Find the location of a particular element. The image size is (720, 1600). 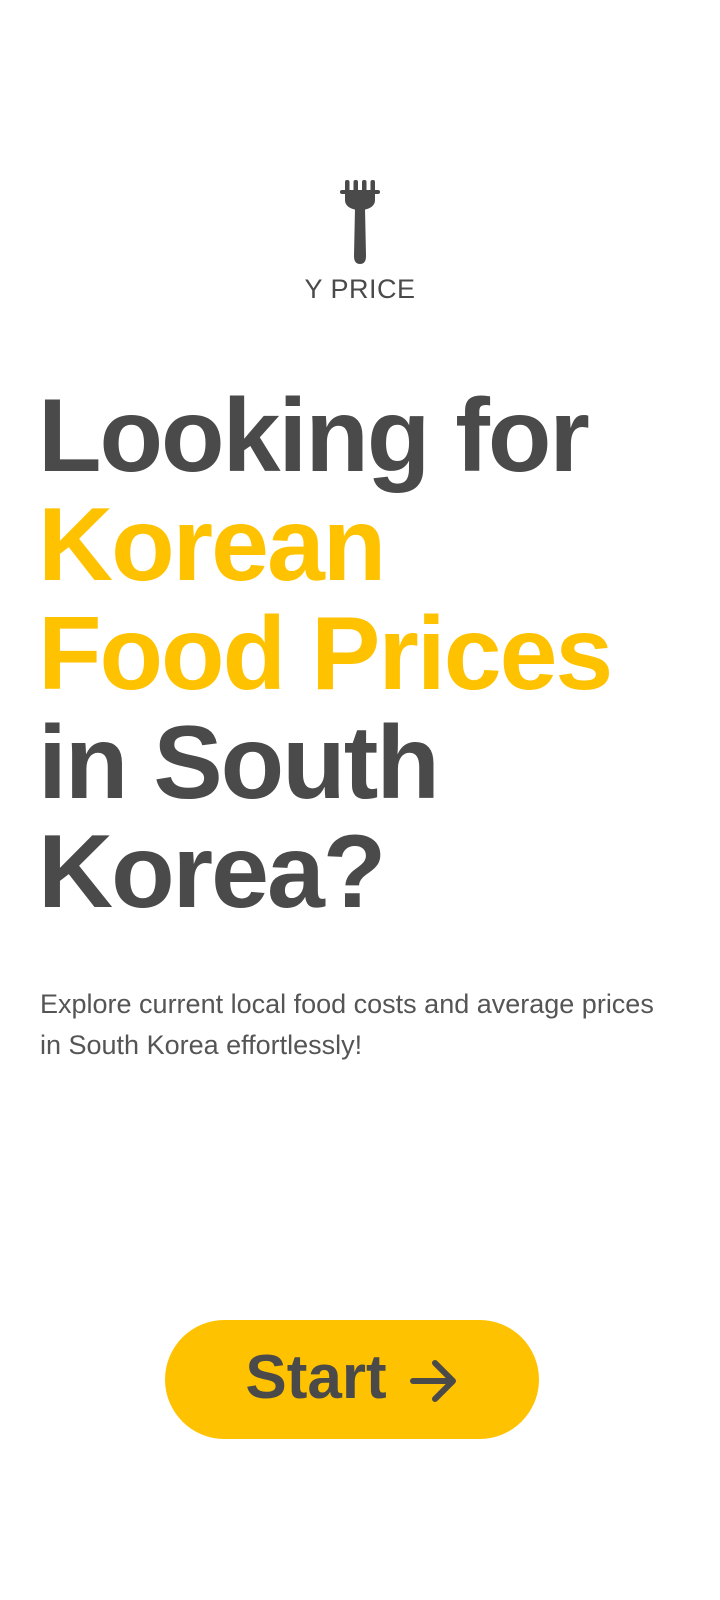

headline-line-1: Looking for is located at coordinates (314, 436).